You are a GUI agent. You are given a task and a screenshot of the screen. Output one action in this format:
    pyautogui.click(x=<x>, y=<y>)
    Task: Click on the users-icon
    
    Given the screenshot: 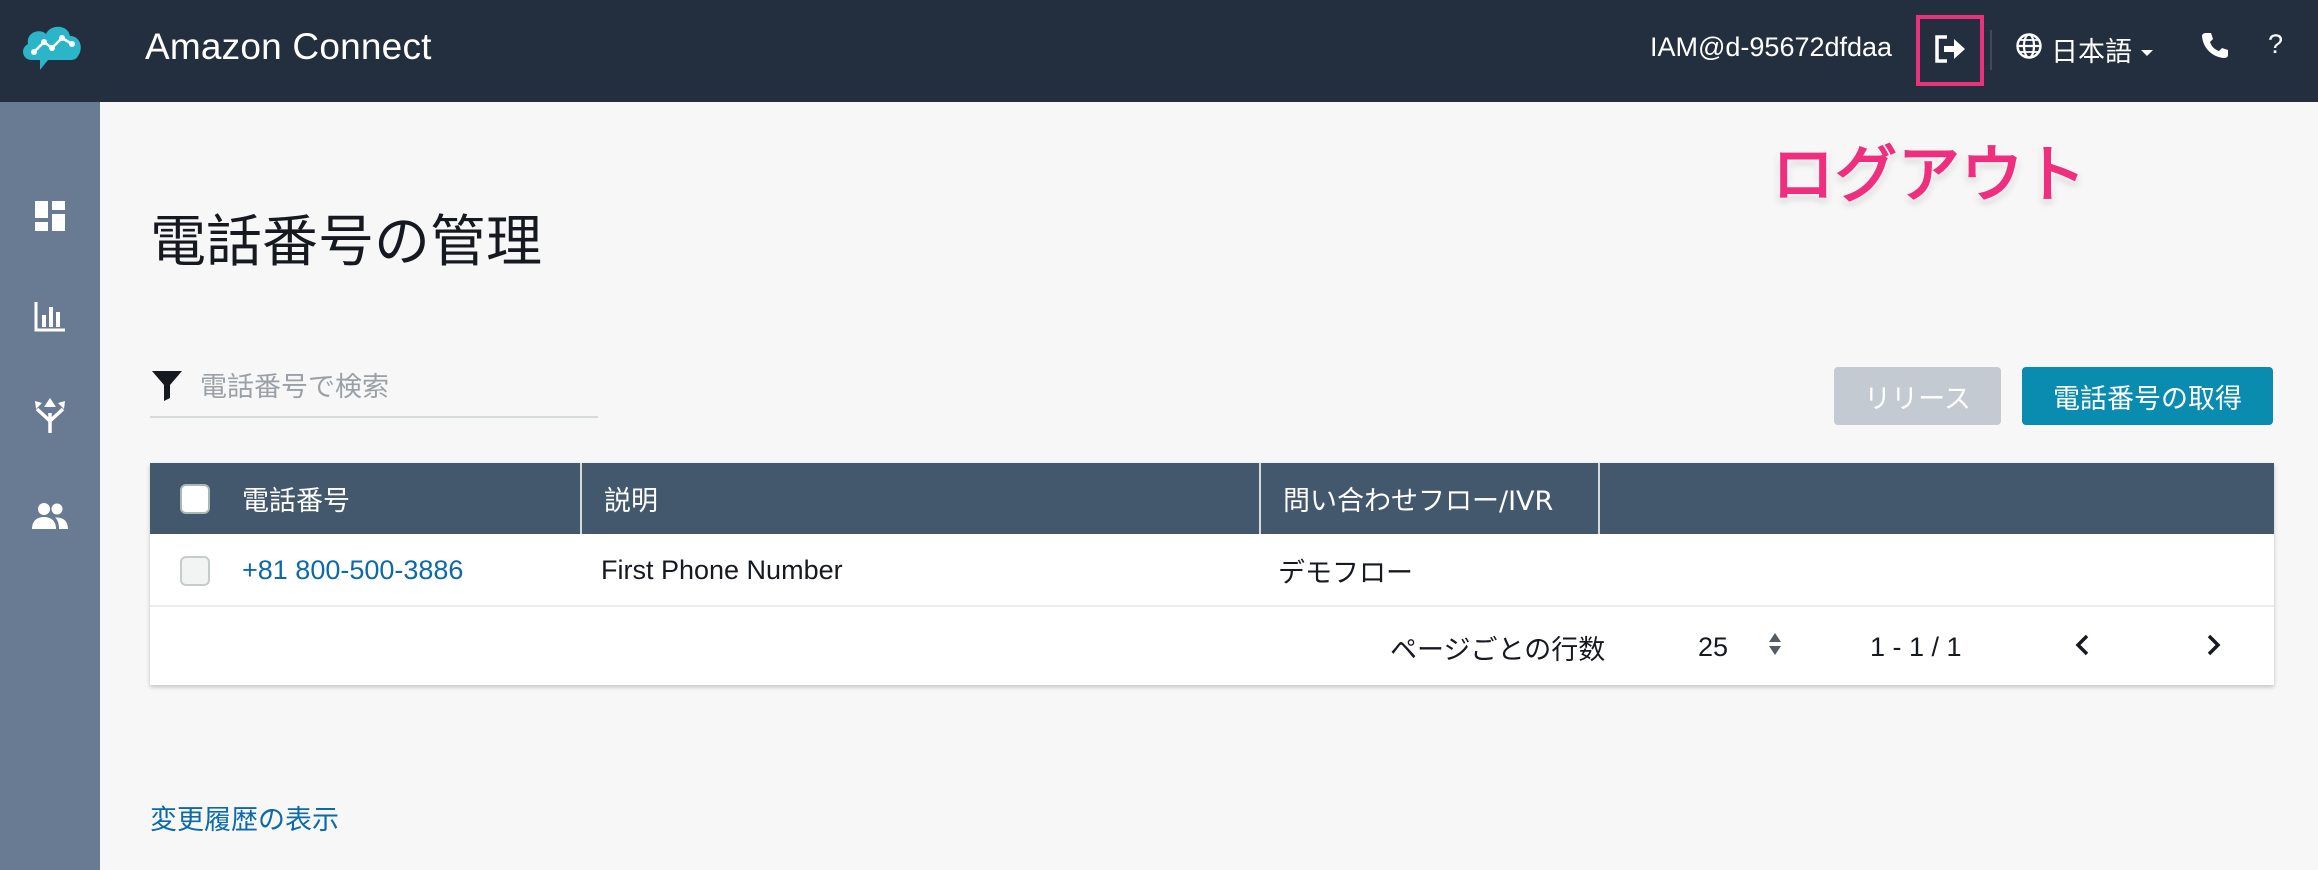 What is the action you would take?
    pyautogui.click(x=50, y=518)
    